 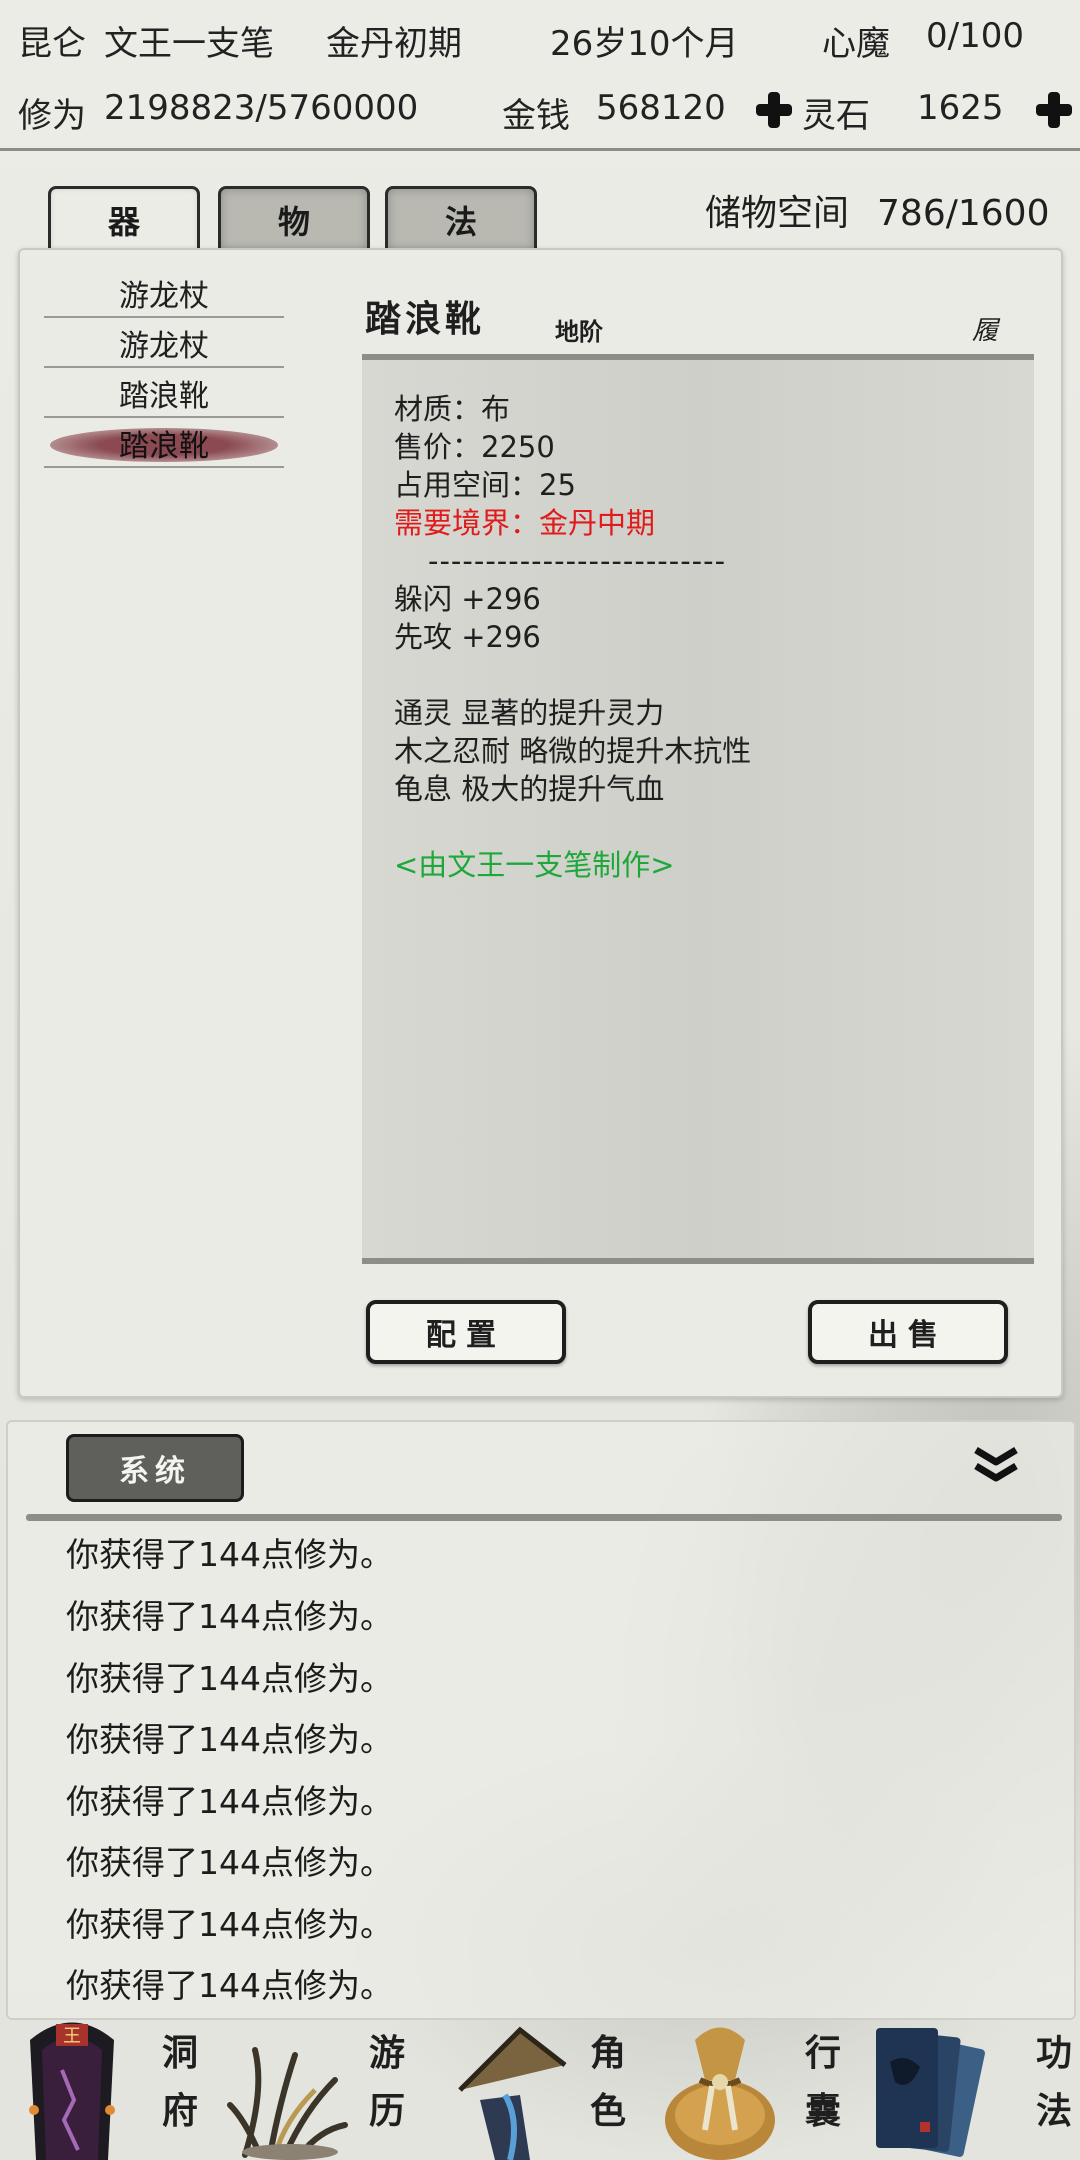 What do you see at coordinates (294, 218) in the screenshot?
I see `tab-items: 物` at bounding box center [294, 218].